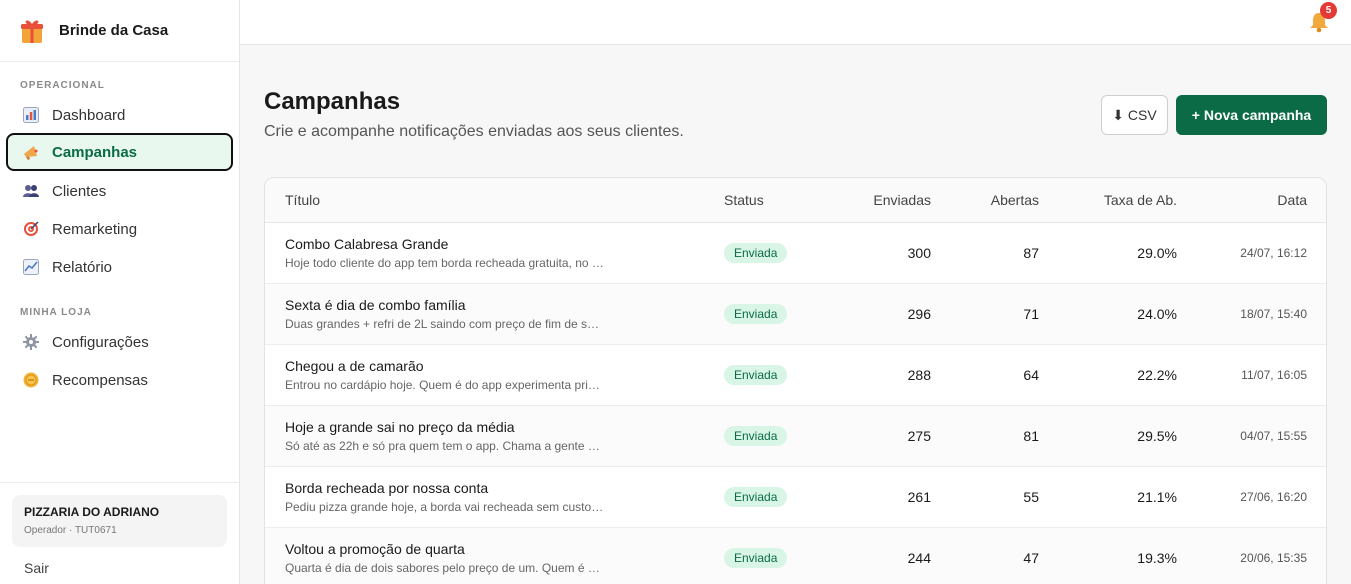  Describe the element at coordinates (919, 558) in the screenshot. I see `sent-count: 244` at that location.